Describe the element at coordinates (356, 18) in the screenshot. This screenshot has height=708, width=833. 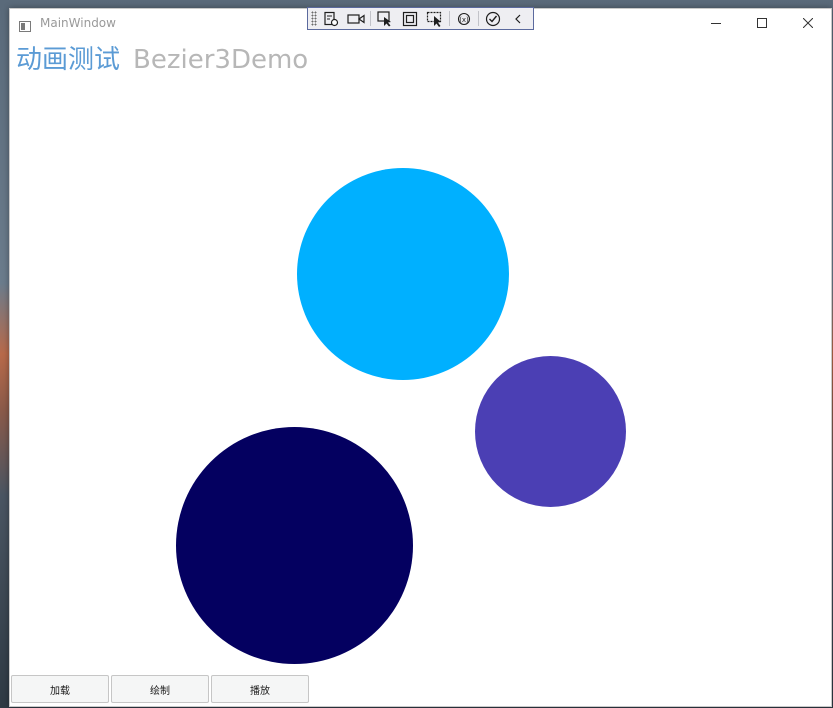
I see `record-icon` at that location.